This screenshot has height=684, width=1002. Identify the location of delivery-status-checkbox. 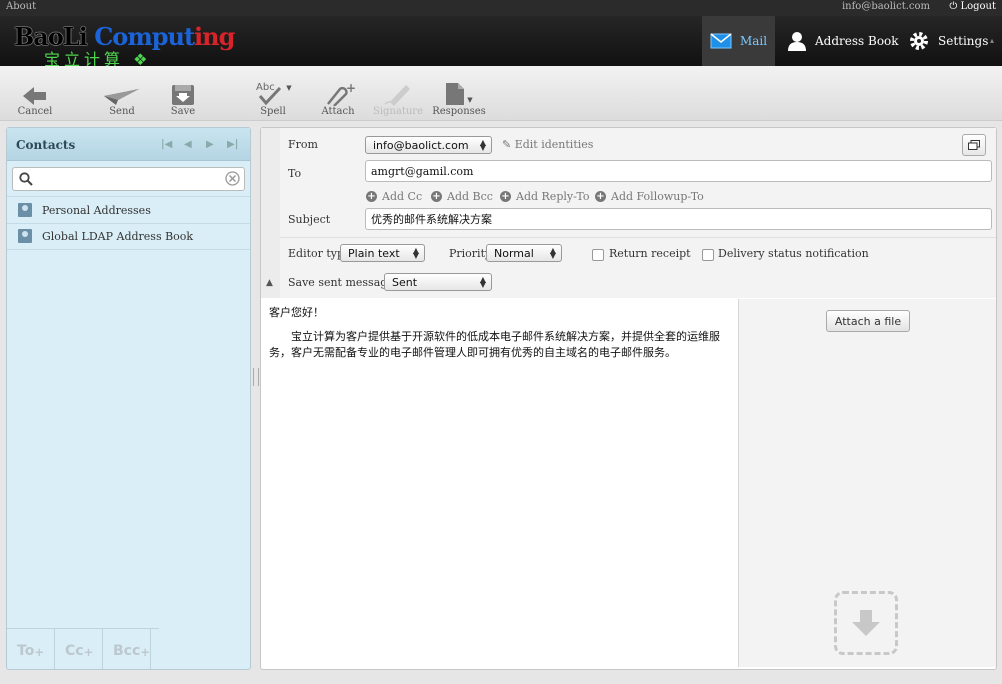
(708, 255).